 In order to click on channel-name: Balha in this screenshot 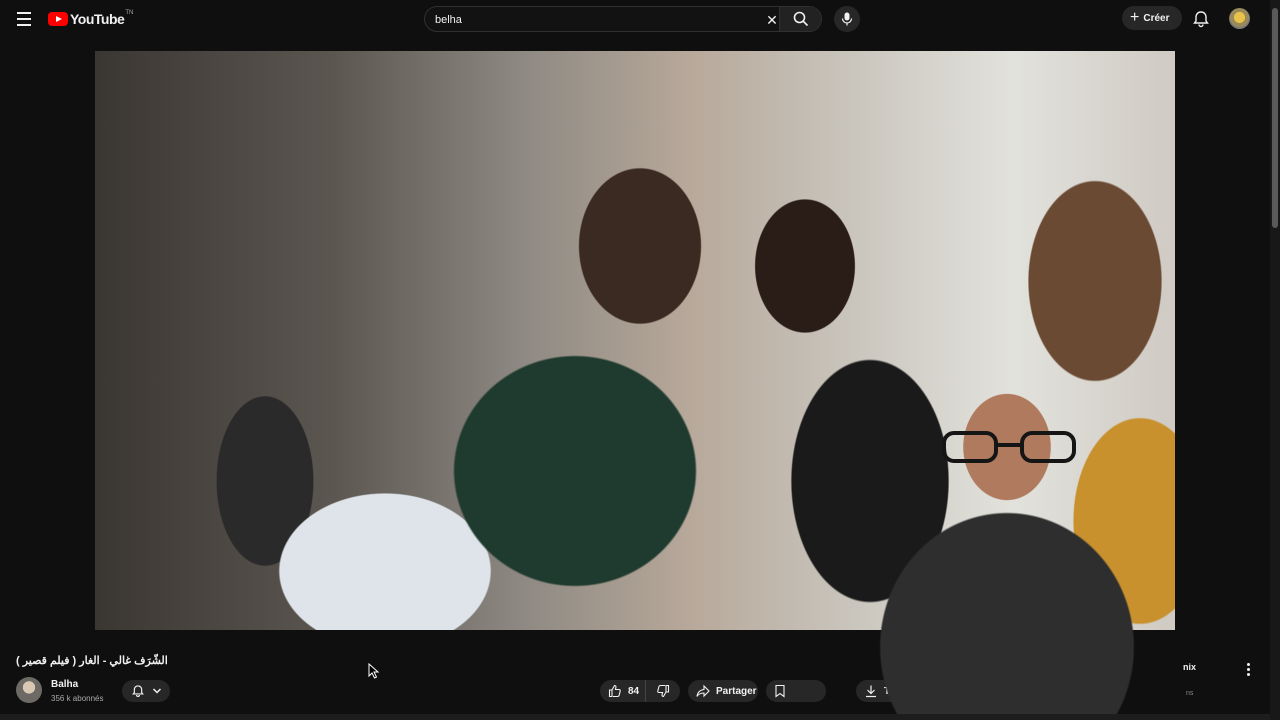, I will do `click(64, 684)`.